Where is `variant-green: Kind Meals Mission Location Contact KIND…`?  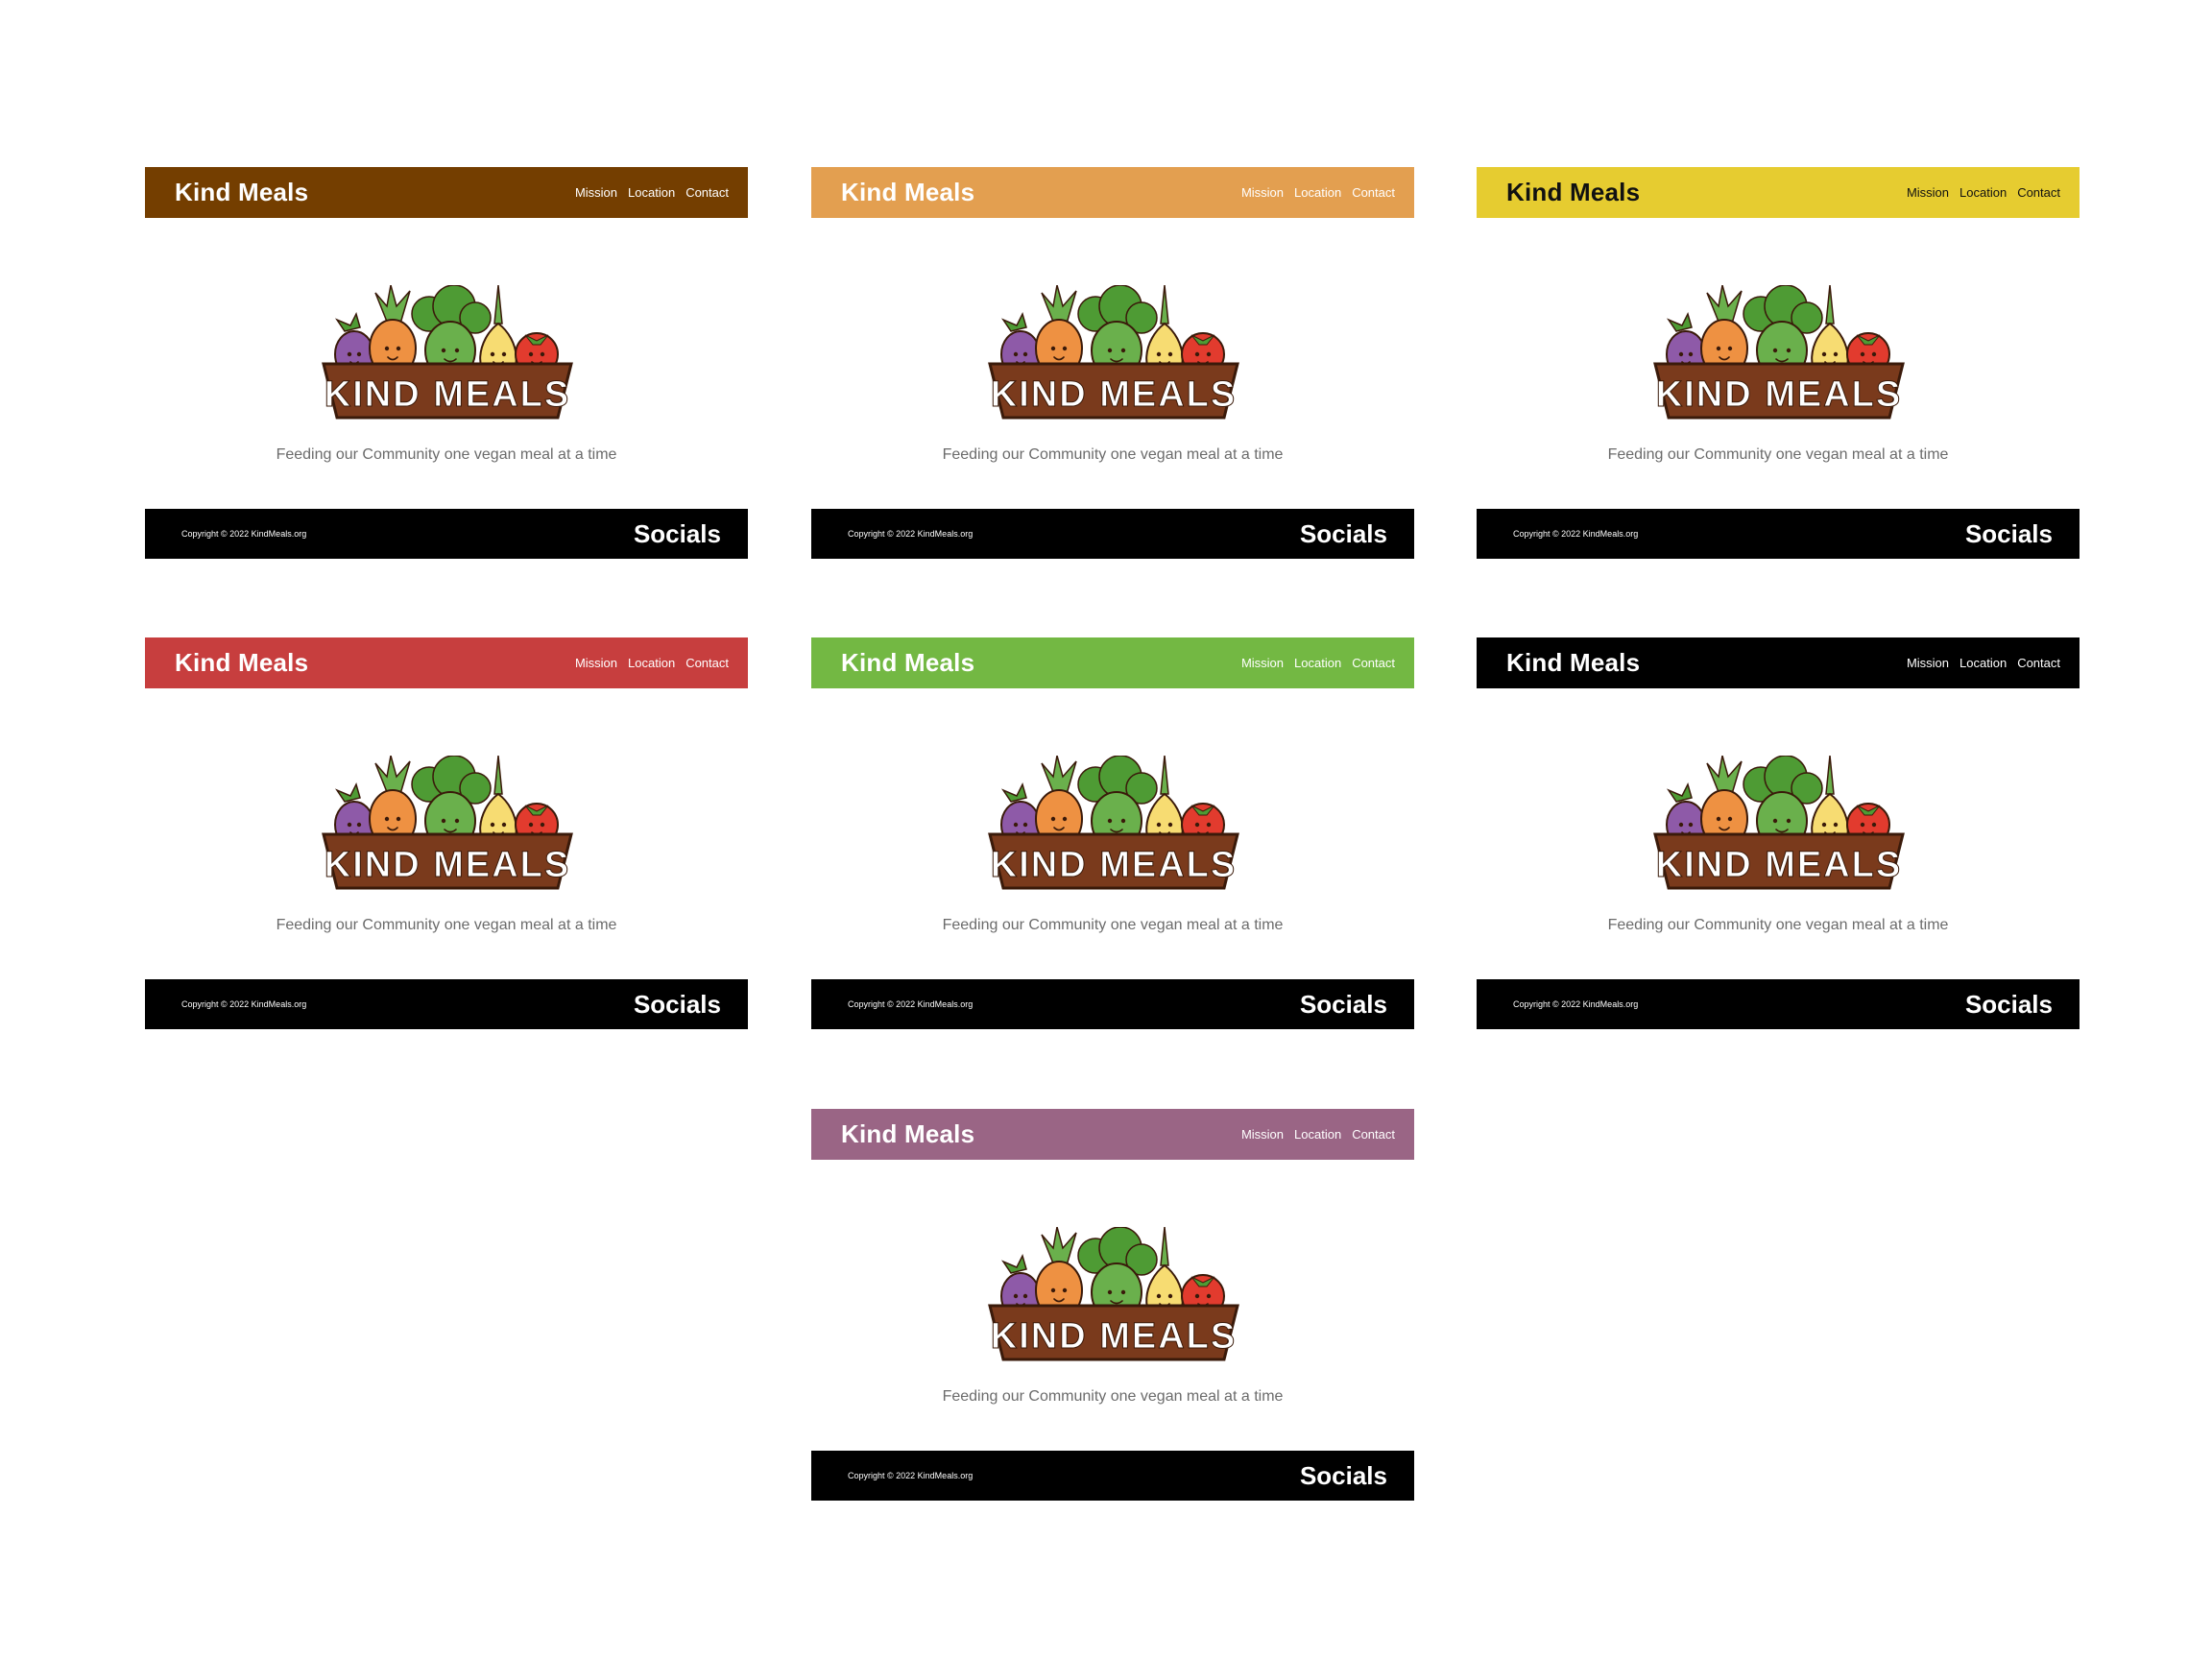 variant-green: Kind Meals Mission Location Contact KIND… is located at coordinates (1112, 833).